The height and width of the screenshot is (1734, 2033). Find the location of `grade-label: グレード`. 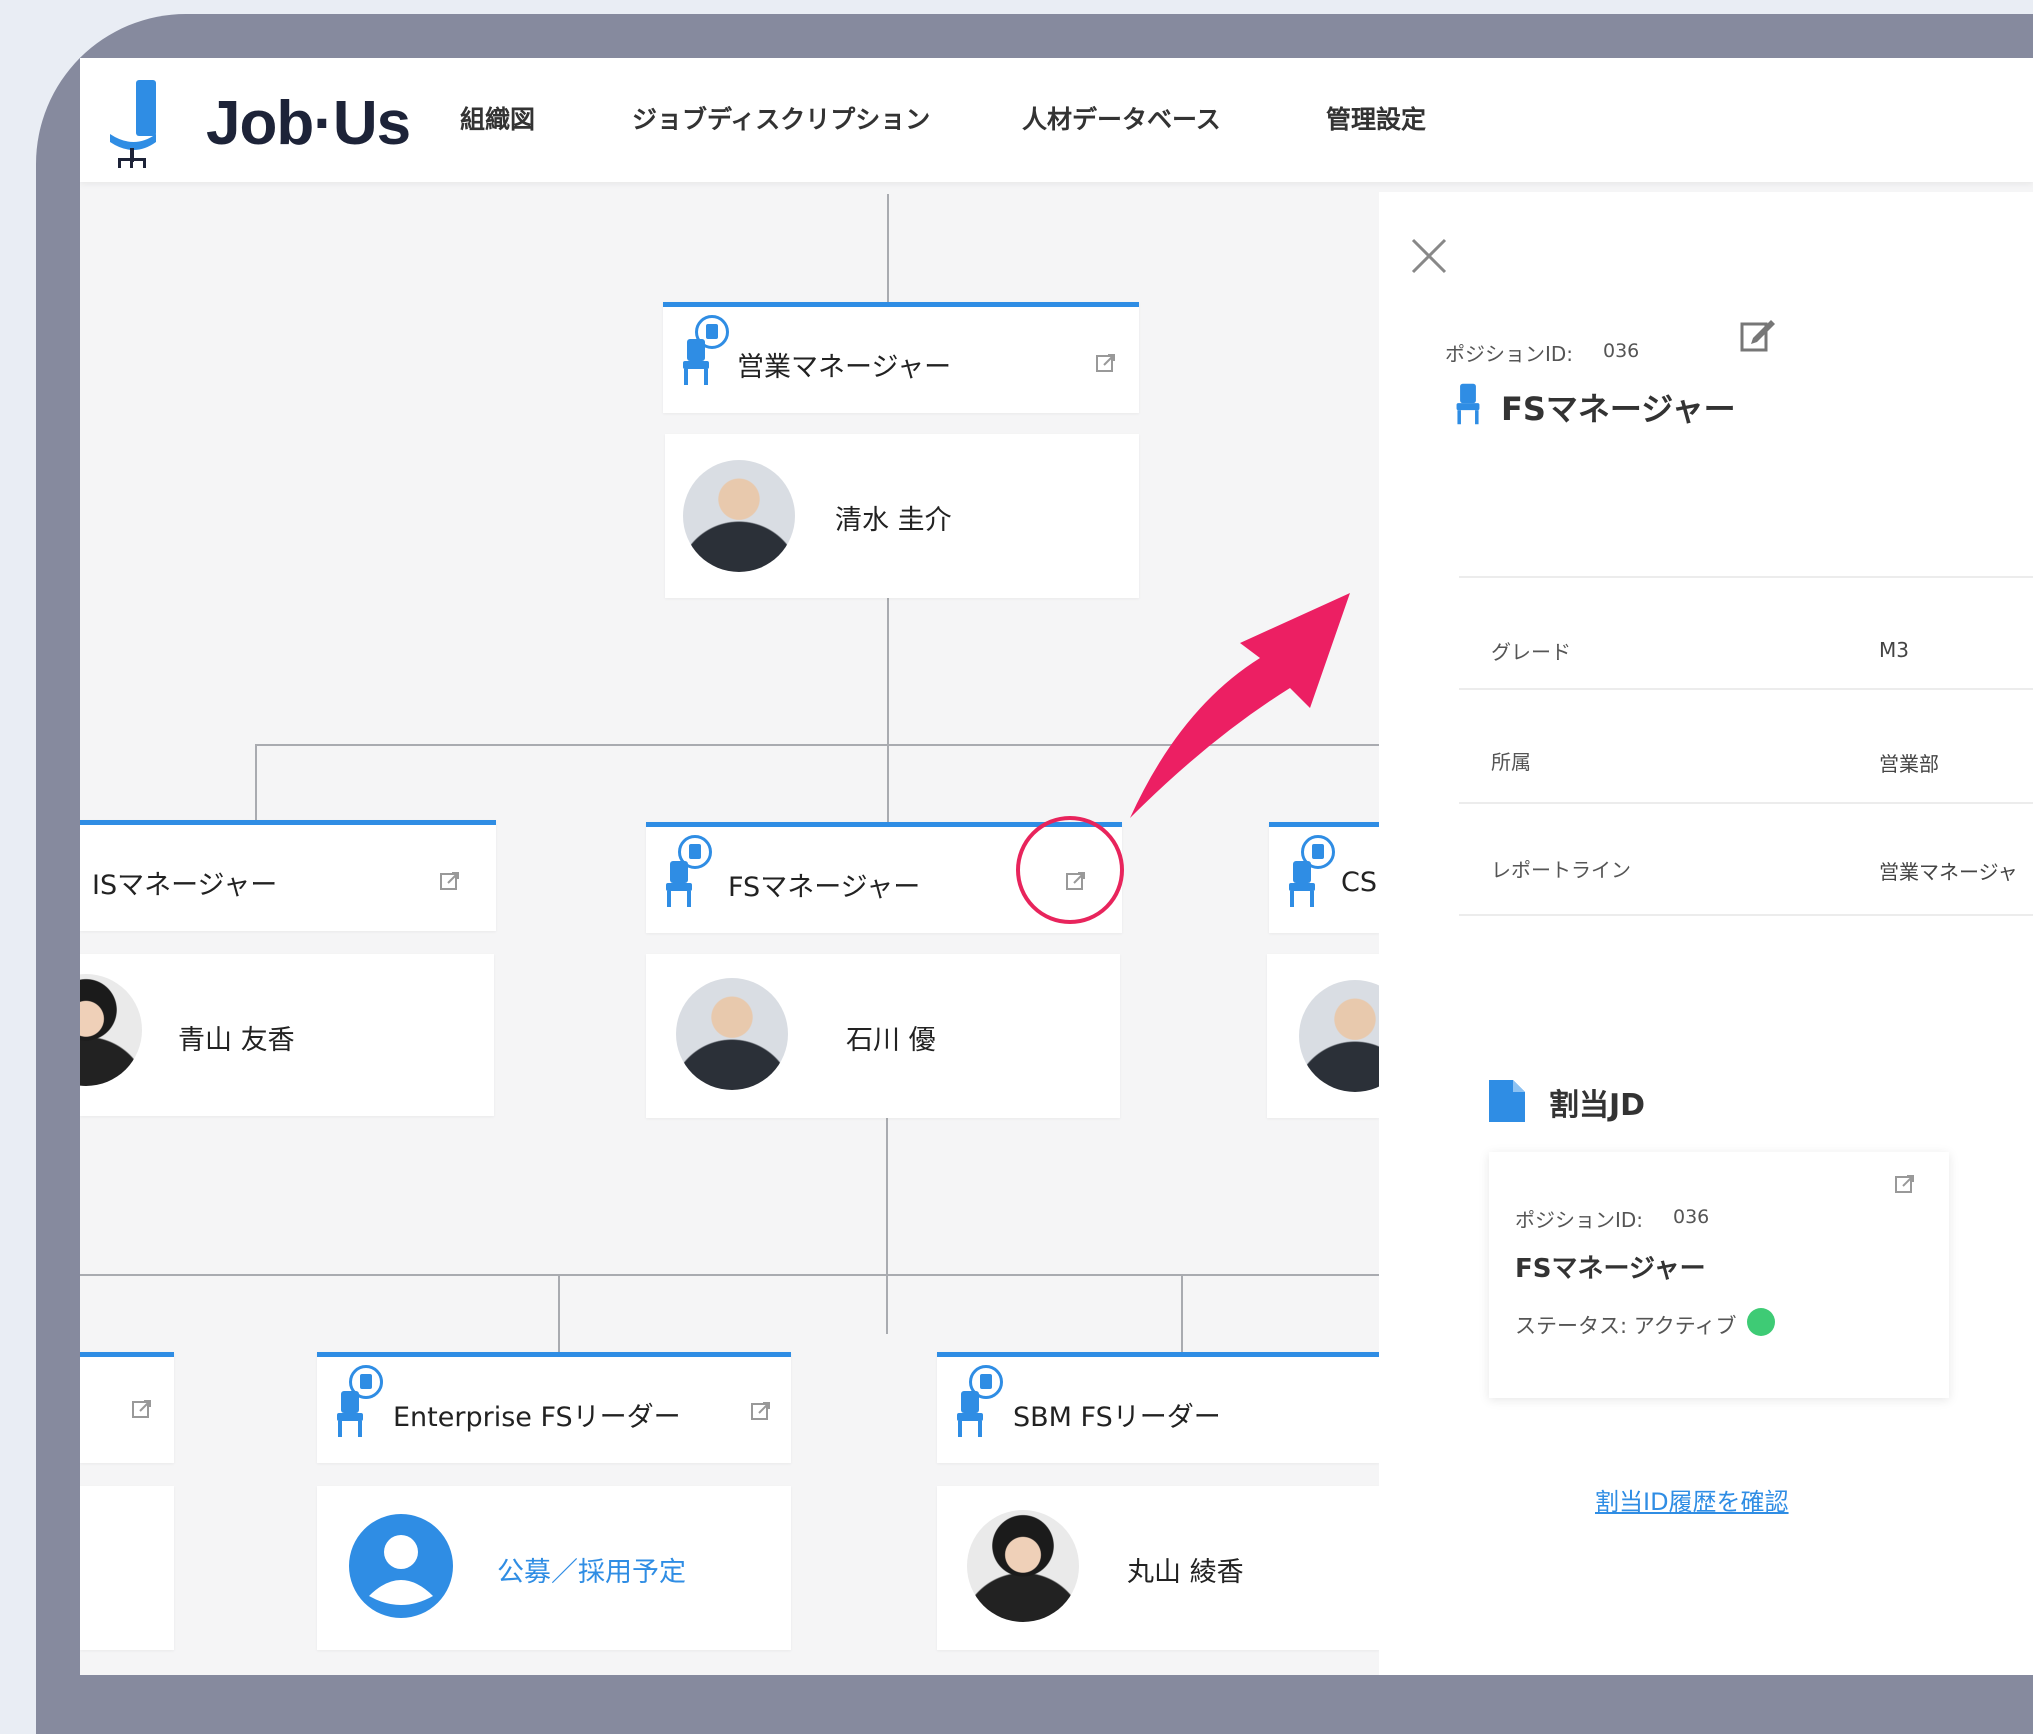

grade-label: グレード is located at coordinates (1531, 652).